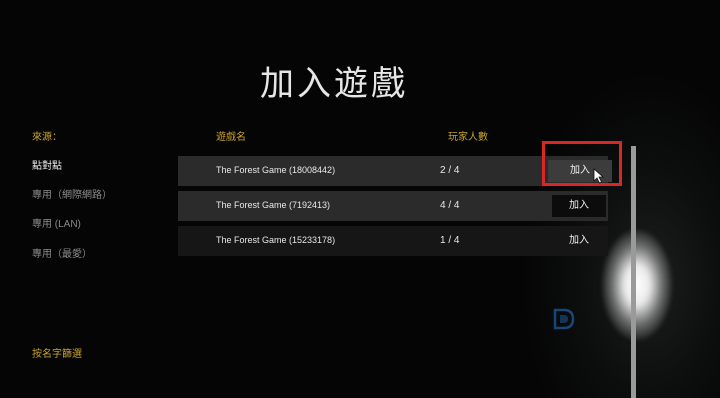  I want to click on watermark-logo-icon, so click(564, 319).